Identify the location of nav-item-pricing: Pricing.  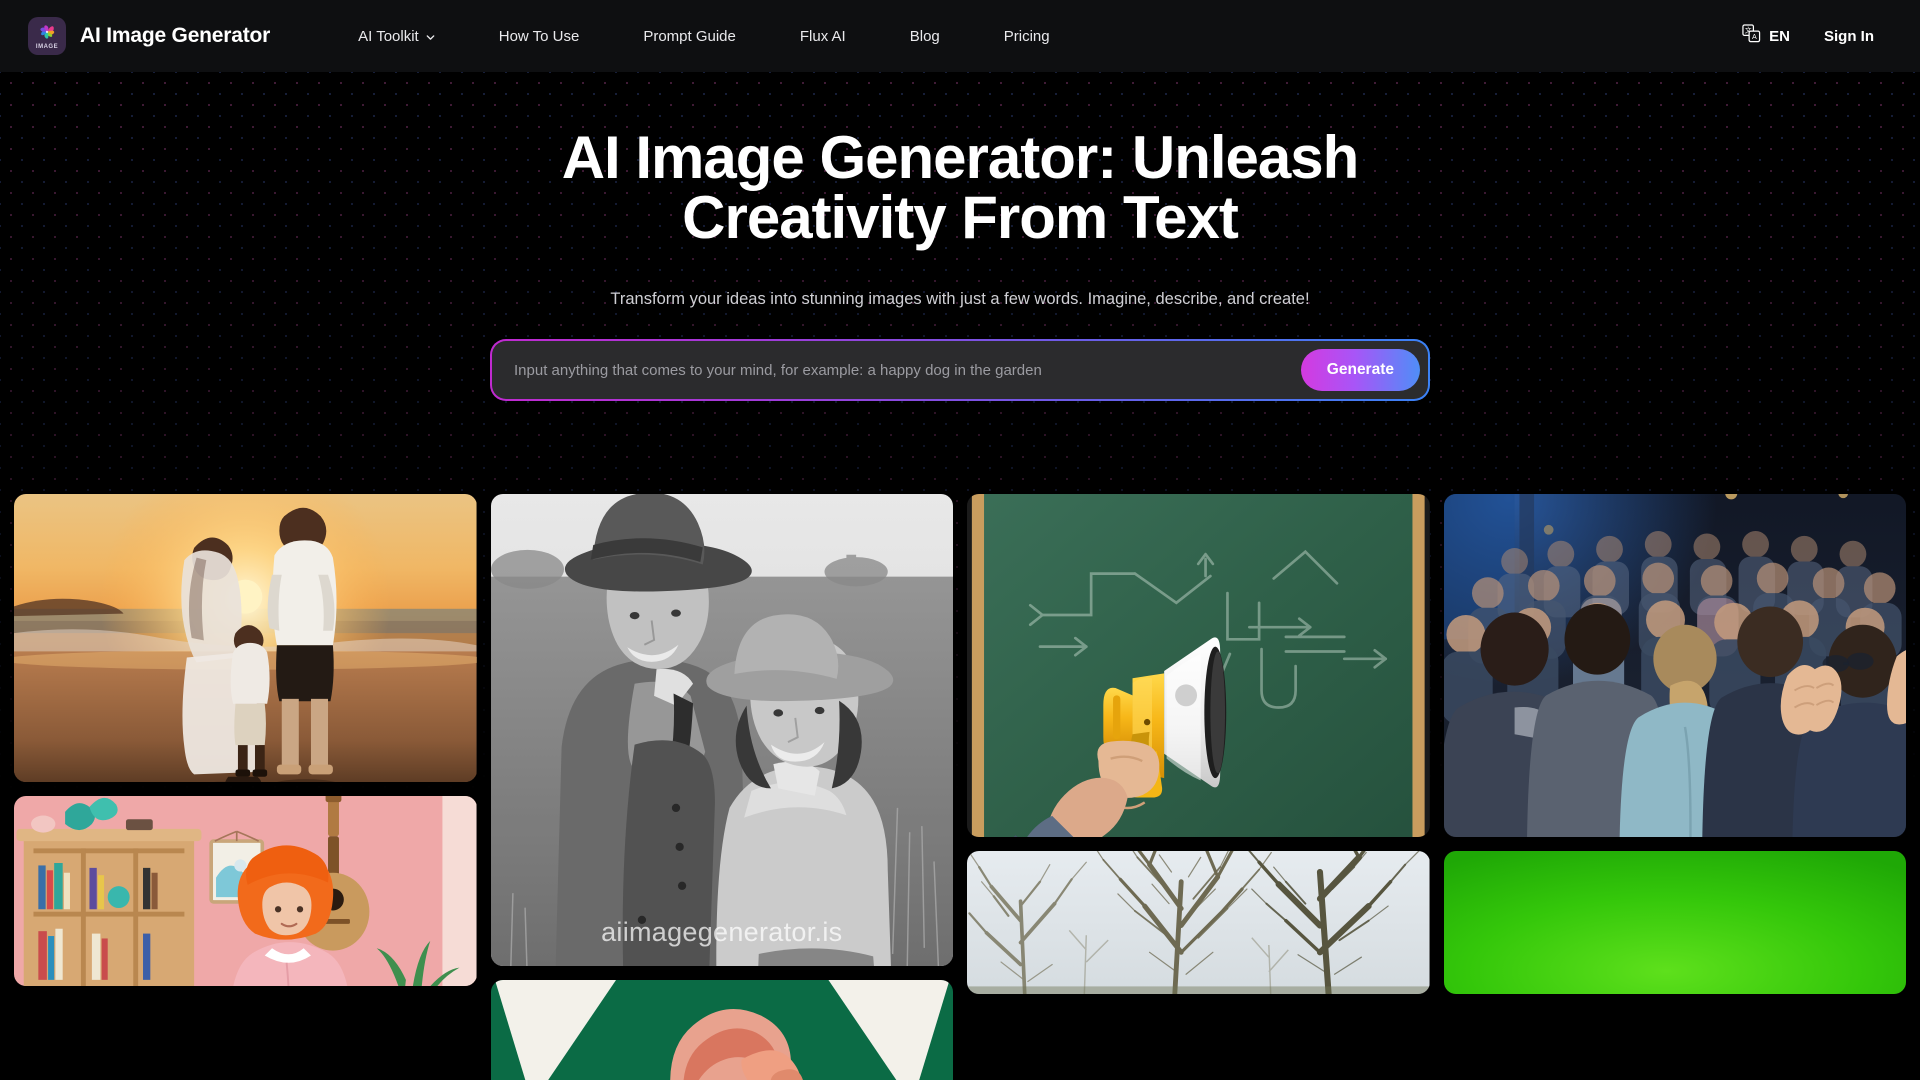
(1027, 36).